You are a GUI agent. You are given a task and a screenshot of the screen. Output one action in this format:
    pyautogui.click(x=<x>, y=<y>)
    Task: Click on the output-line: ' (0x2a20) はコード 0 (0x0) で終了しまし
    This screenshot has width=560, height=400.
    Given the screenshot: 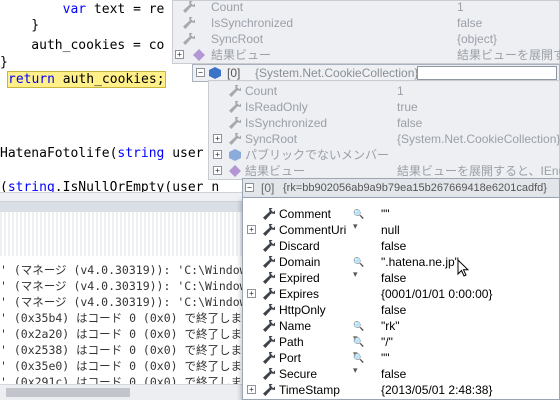 What is the action you would take?
    pyautogui.click(x=127, y=334)
    